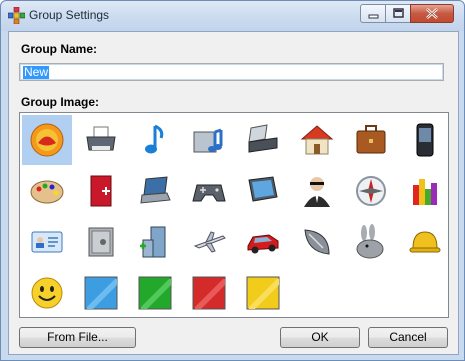 The height and width of the screenshot is (361, 465). Describe the element at coordinates (16, 15) in the screenshot. I see `app-icon` at that location.